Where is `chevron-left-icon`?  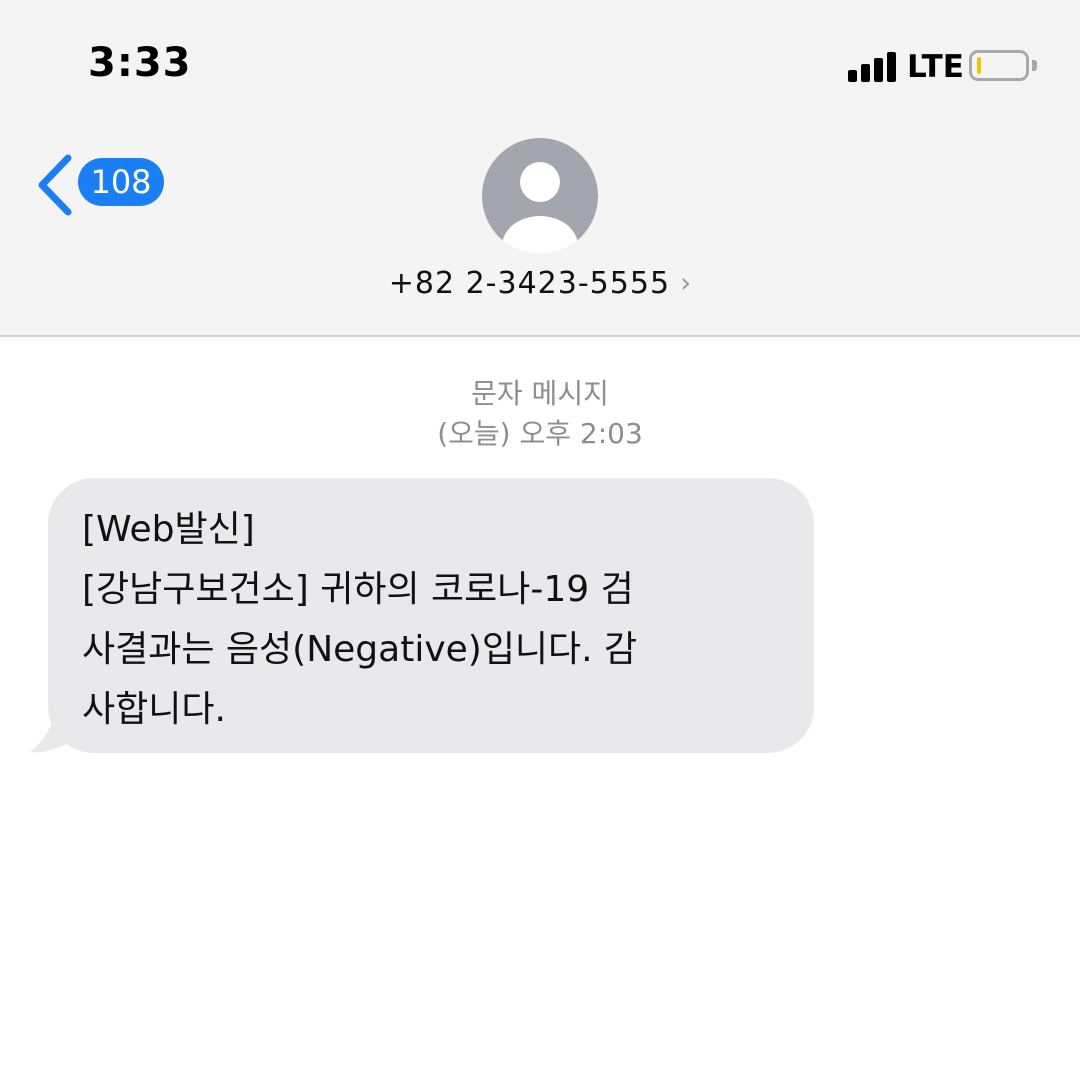 chevron-left-icon is located at coordinates (55, 185).